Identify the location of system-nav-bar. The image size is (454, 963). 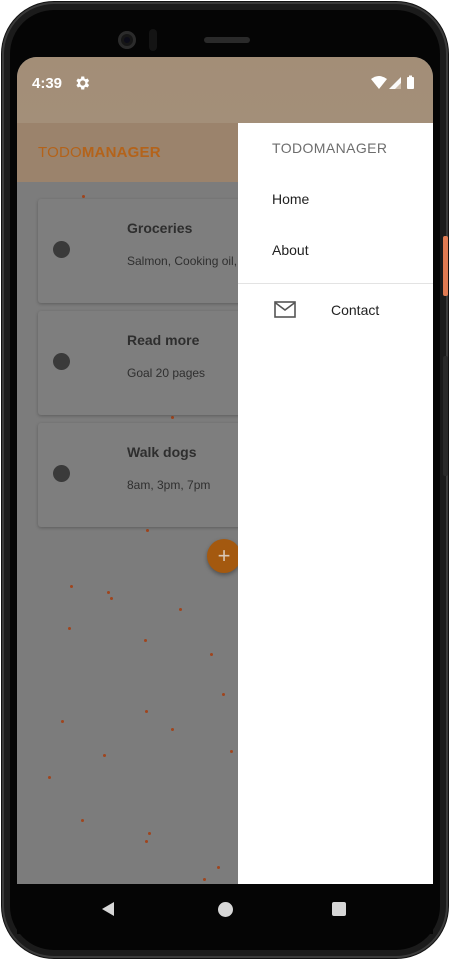
(225, 909).